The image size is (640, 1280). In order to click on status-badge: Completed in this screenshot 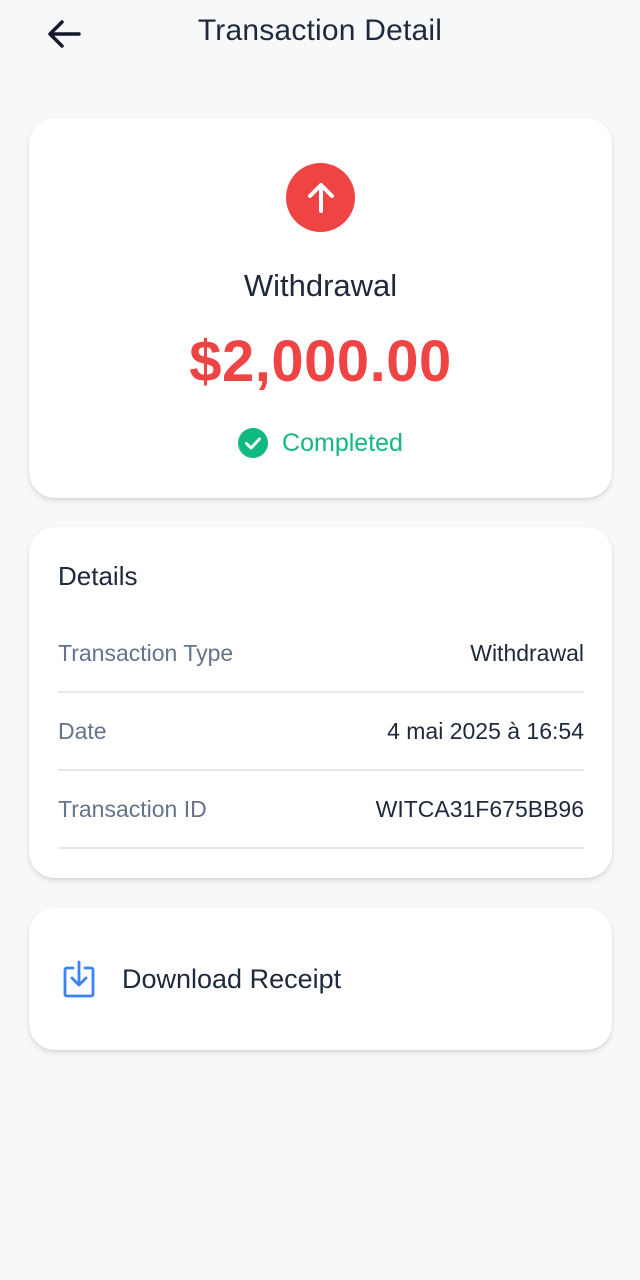, I will do `click(320, 443)`.